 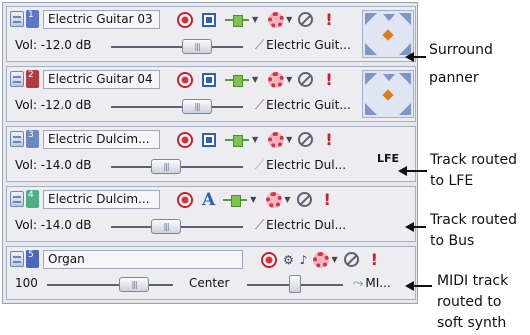 I want to click on annotation-line: Track routed, so click(x=473, y=220).